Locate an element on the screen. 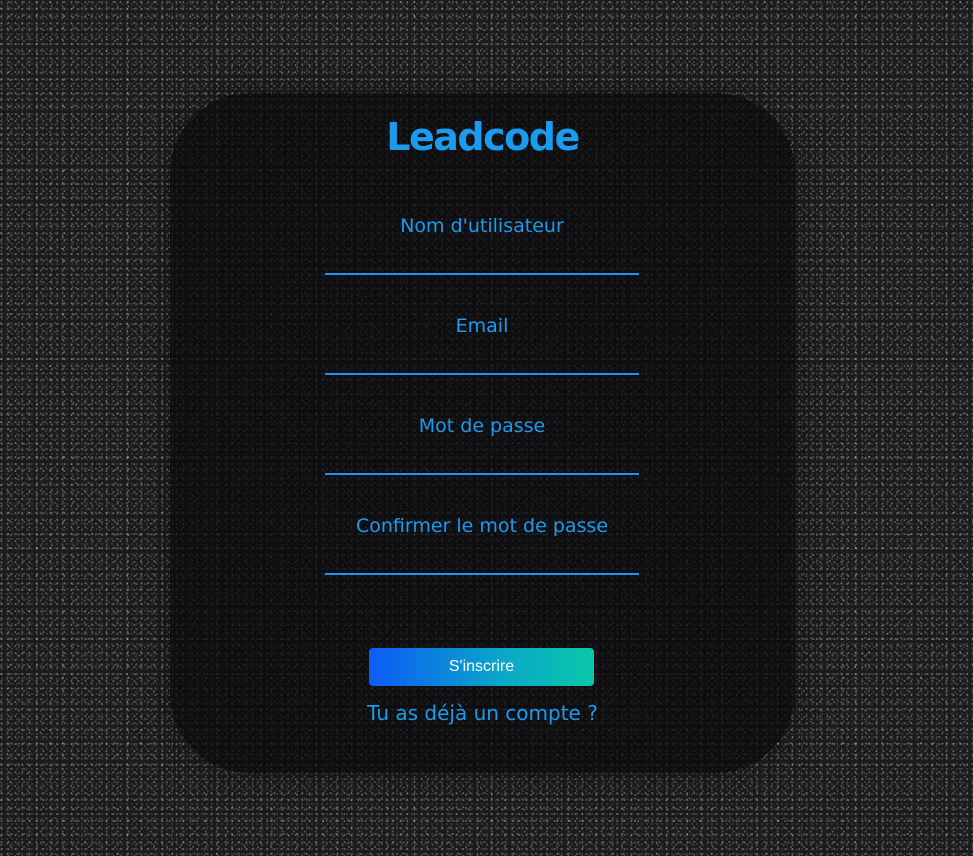  login-link: Tu as déjà un compte ? is located at coordinates (482, 713).